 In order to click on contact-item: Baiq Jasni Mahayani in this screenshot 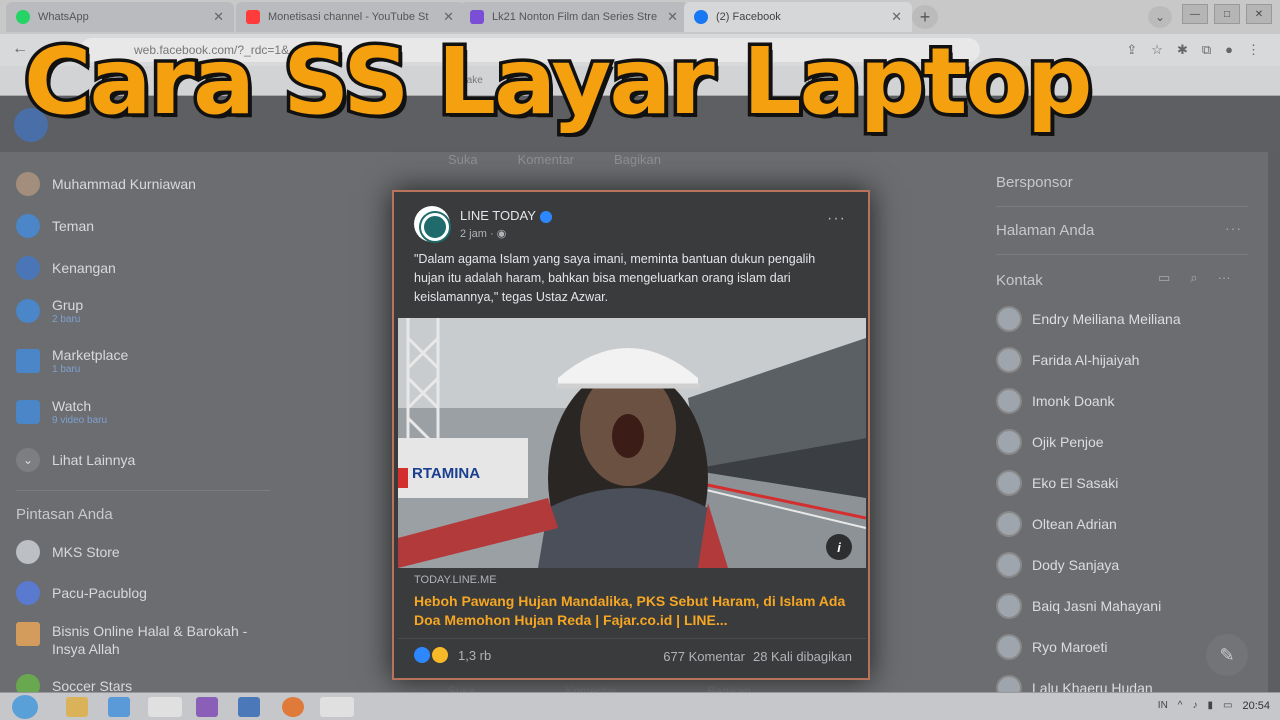, I will do `click(1078, 606)`.